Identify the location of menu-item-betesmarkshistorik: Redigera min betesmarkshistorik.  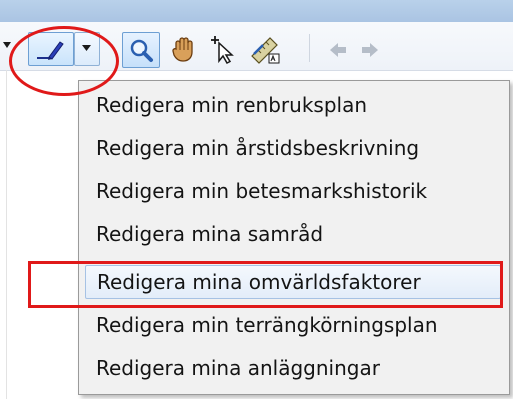
(293, 191).